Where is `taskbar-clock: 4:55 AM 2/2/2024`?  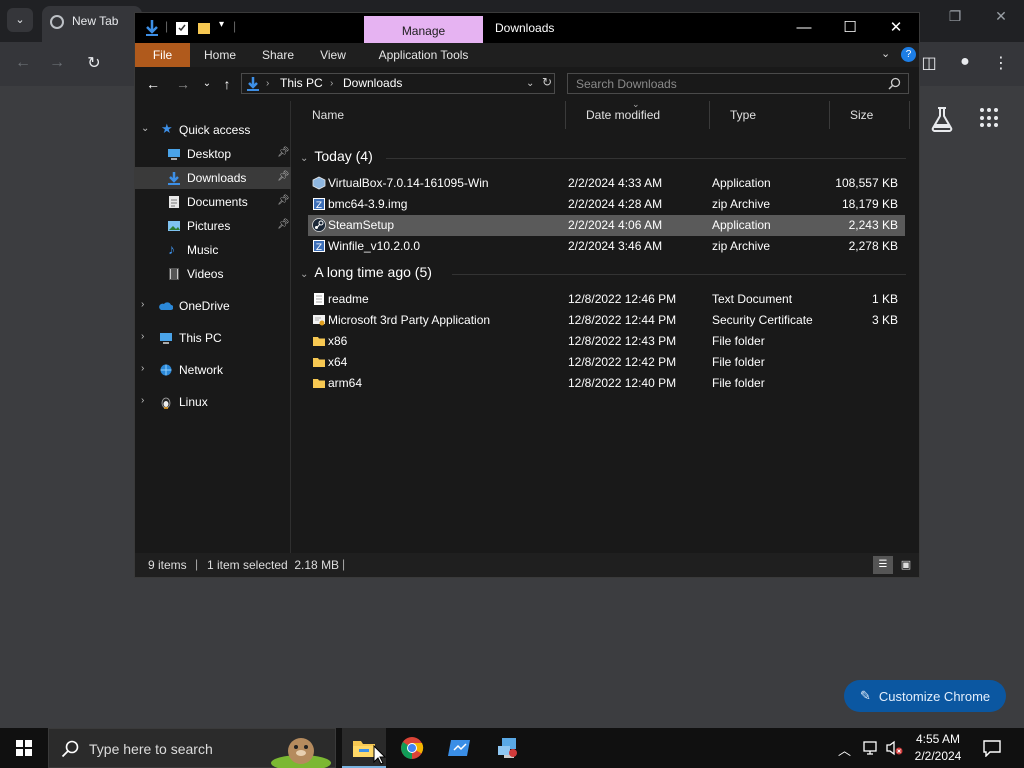
taskbar-clock: 4:55 AM 2/2/2024 is located at coordinates (938, 748).